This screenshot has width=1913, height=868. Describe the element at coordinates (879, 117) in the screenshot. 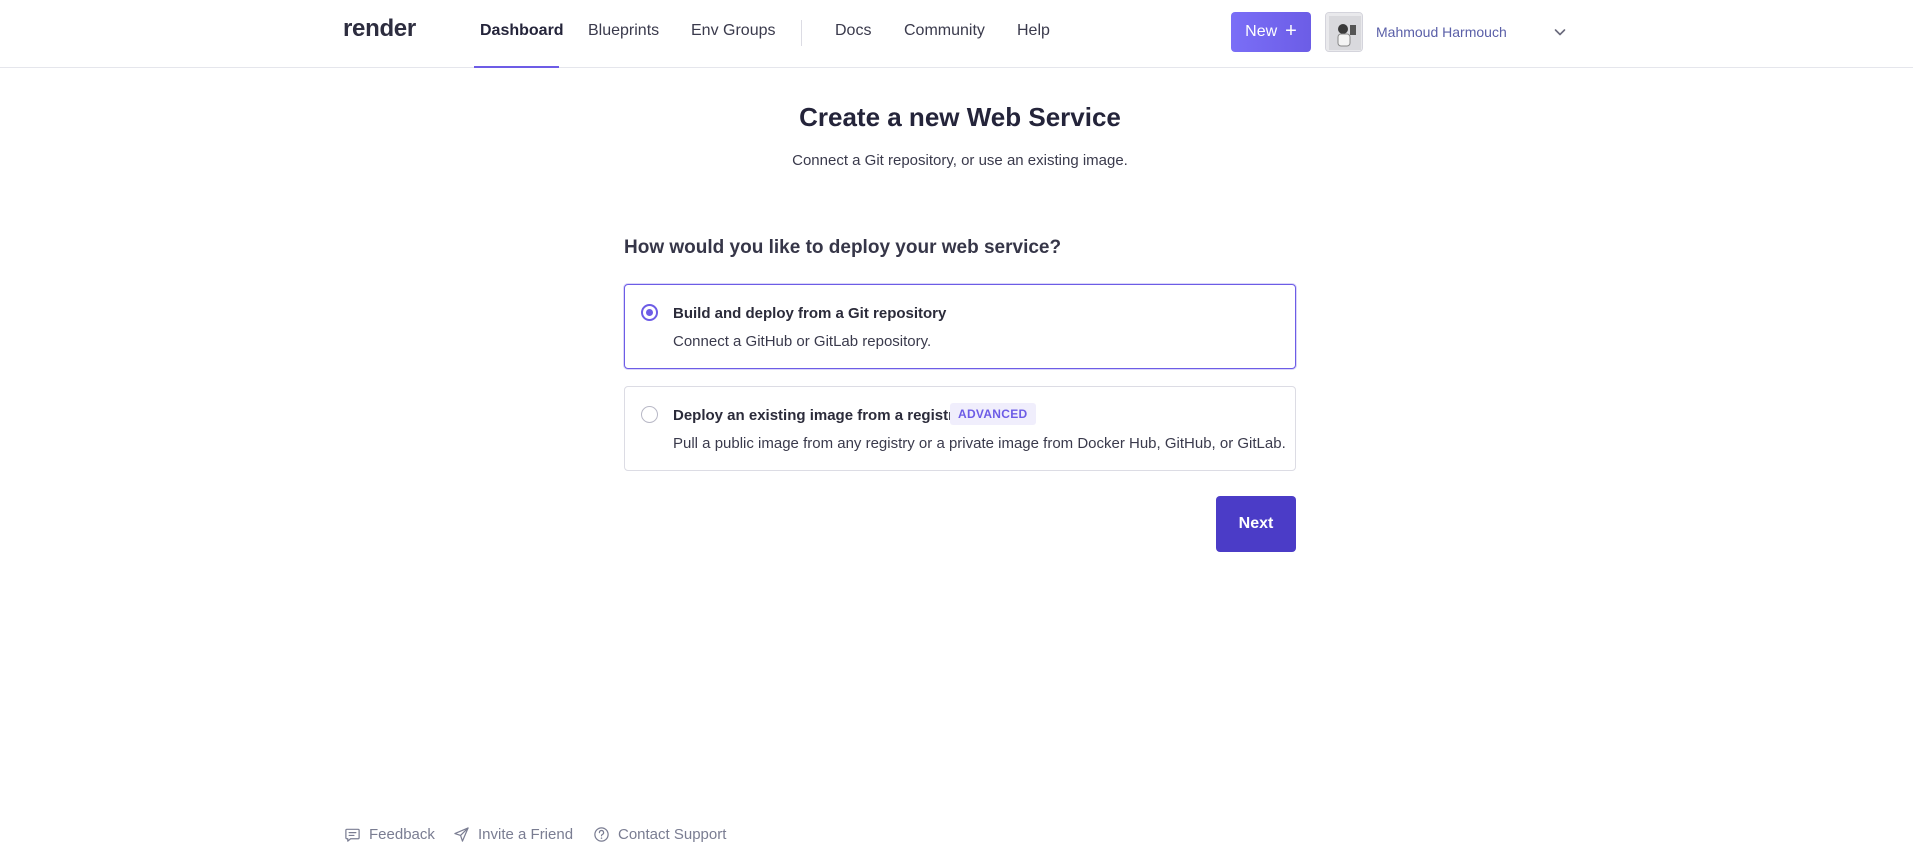

I see `page-title-prefix: Create a new` at that location.